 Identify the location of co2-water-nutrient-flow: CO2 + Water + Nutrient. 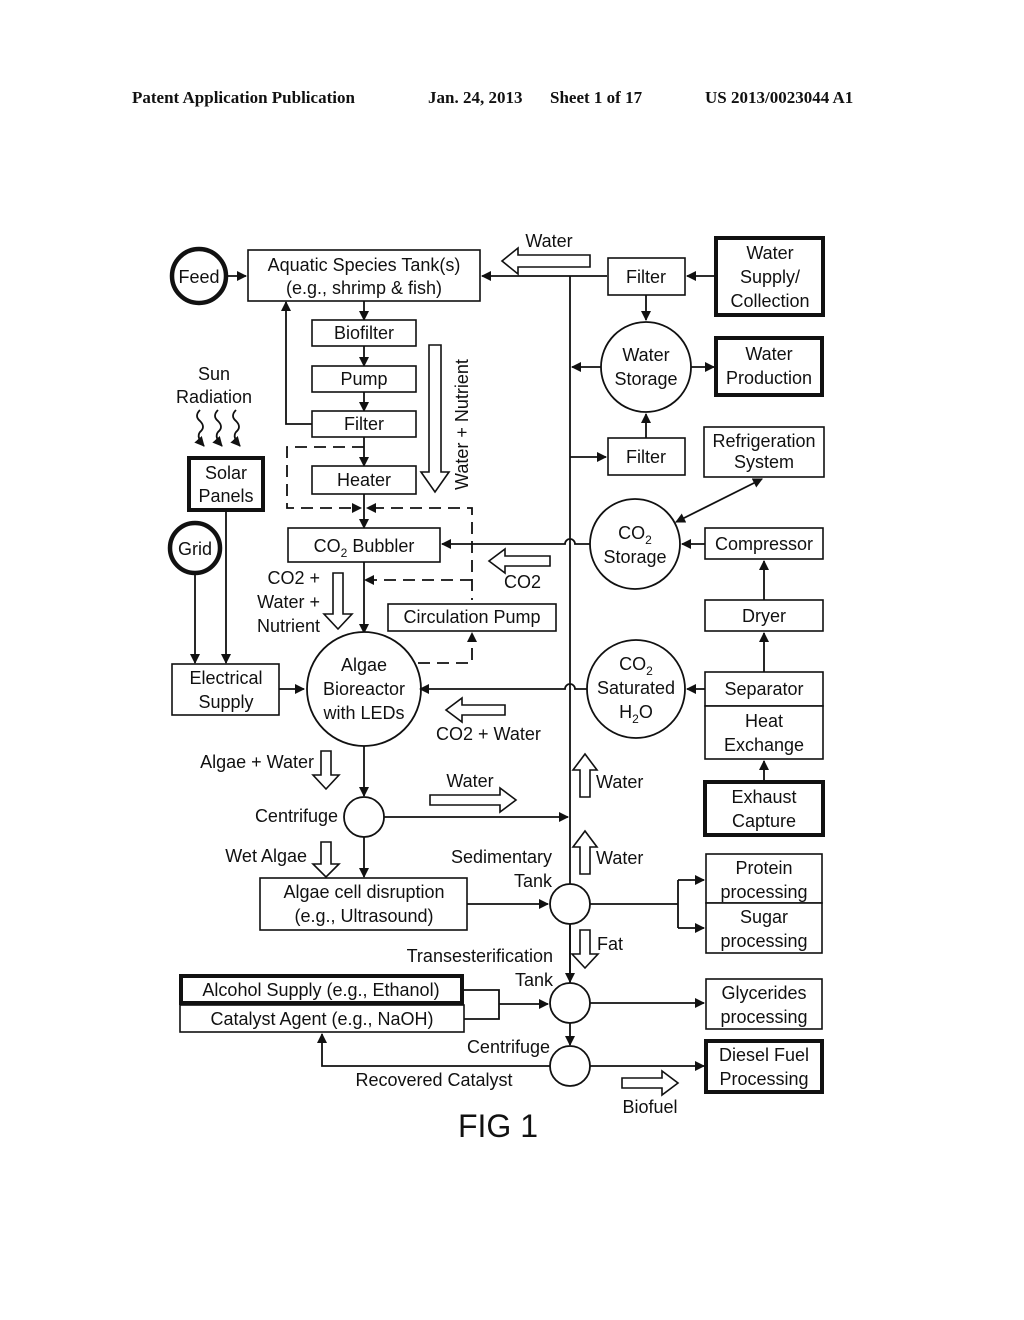
(305, 602).